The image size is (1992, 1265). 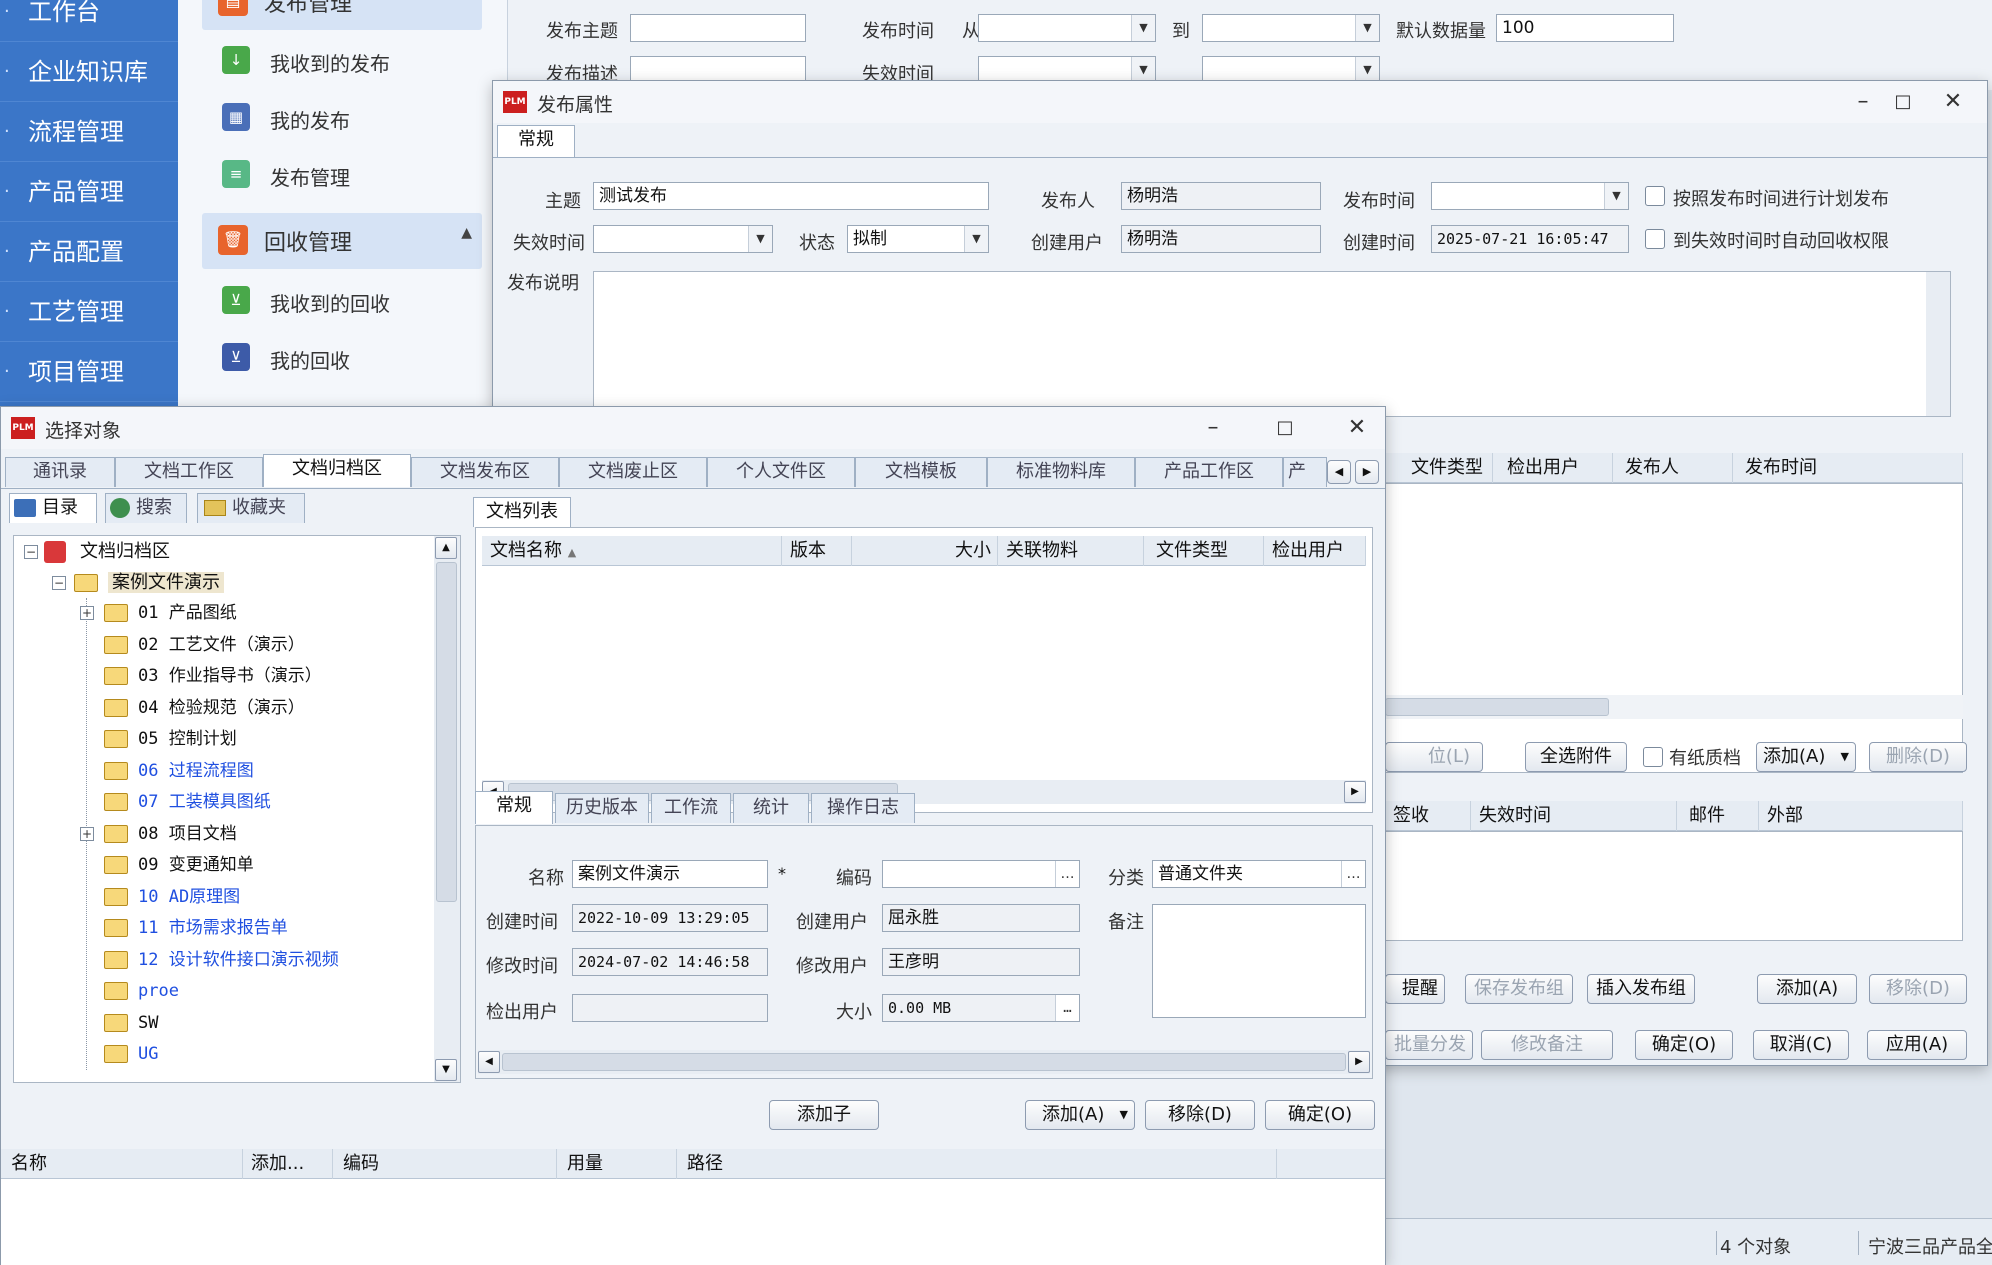 What do you see at coordinates (1918, 757) in the screenshot?
I see `delete-button: 删除(D)` at bounding box center [1918, 757].